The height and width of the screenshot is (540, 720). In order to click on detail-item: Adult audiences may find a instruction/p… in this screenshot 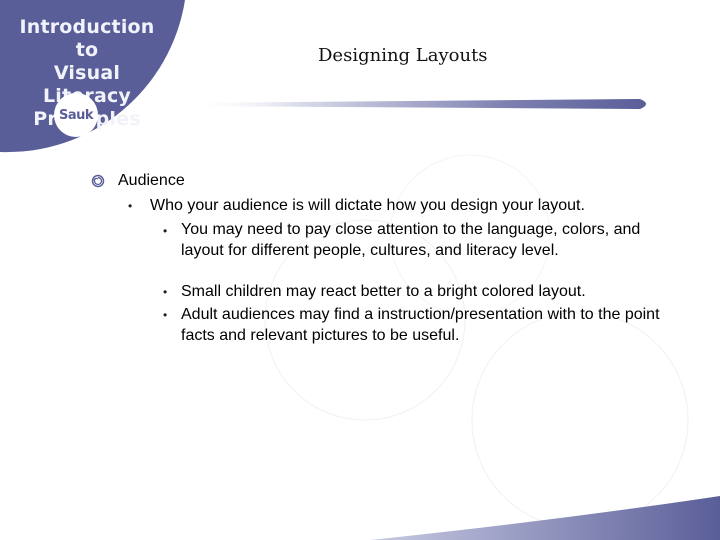, I will do `click(420, 325)`.